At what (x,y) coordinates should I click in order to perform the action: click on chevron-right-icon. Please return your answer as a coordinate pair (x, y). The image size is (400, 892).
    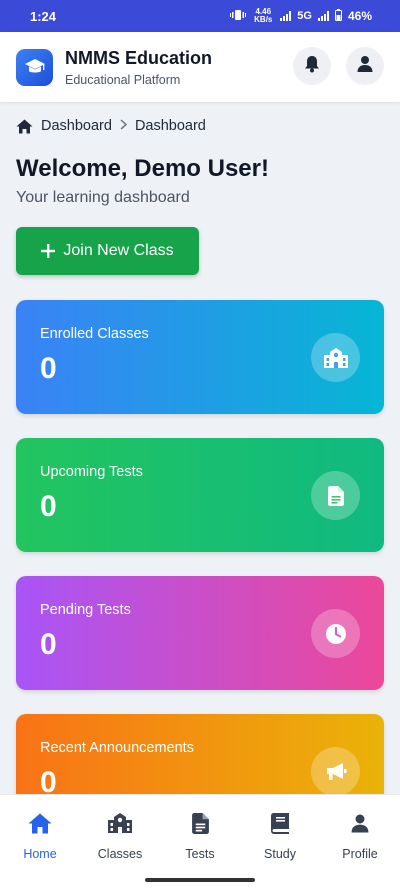
    Looking at the image, I should click on (124, 126).